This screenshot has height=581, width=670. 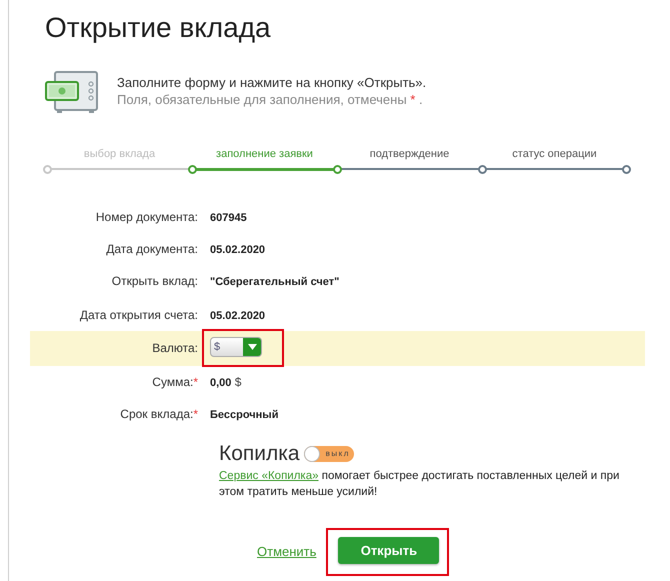 I want to click on field-value: "Сберегательный счет", so click(x=275, y=282).